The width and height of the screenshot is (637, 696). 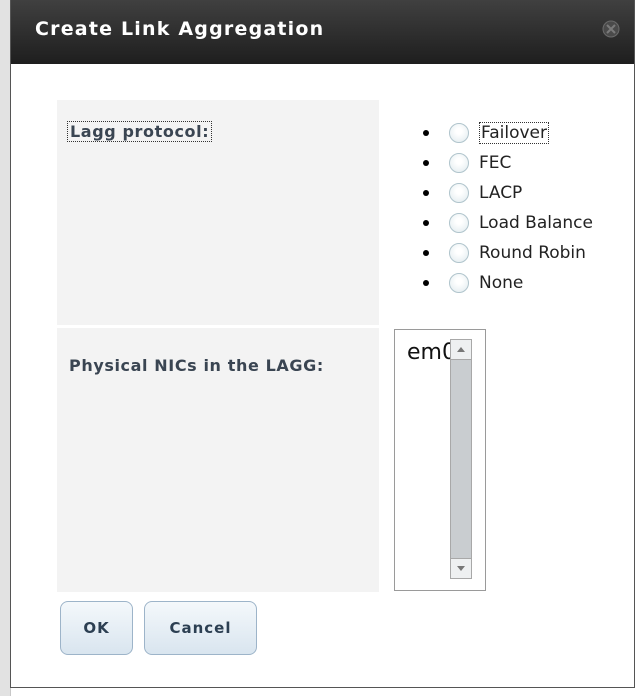 I want to click on radio-option-none: None, so click(x=508, y=283).